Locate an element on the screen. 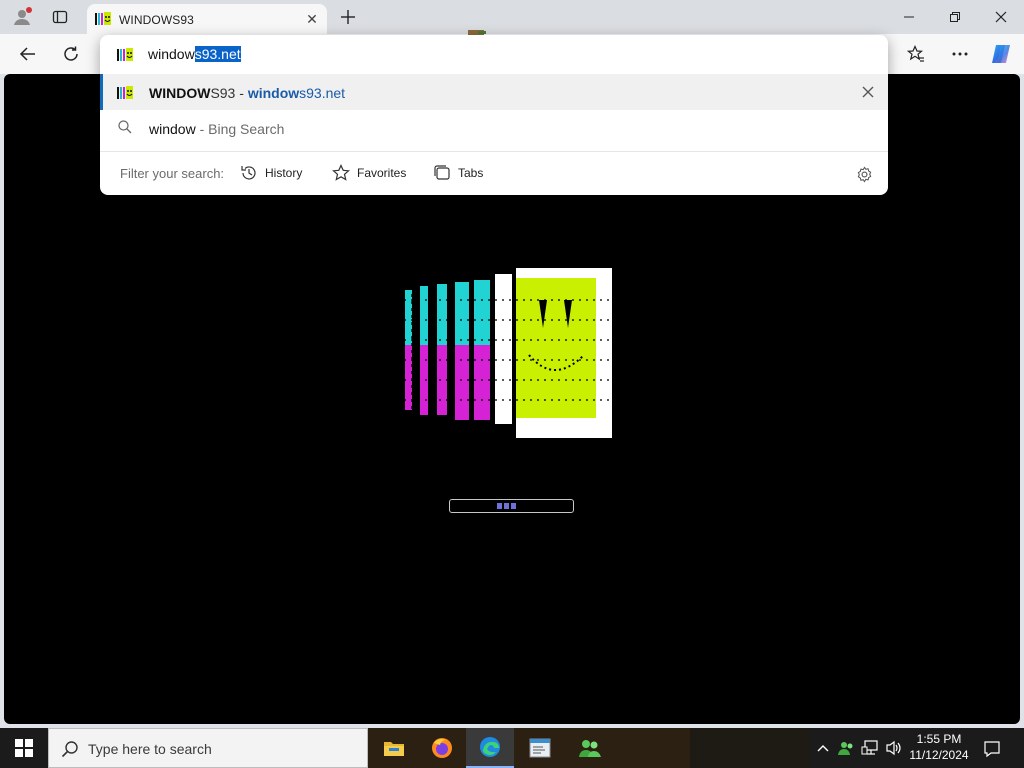  autocomplete-selection: s93.net is located at coordinates (217, 54).